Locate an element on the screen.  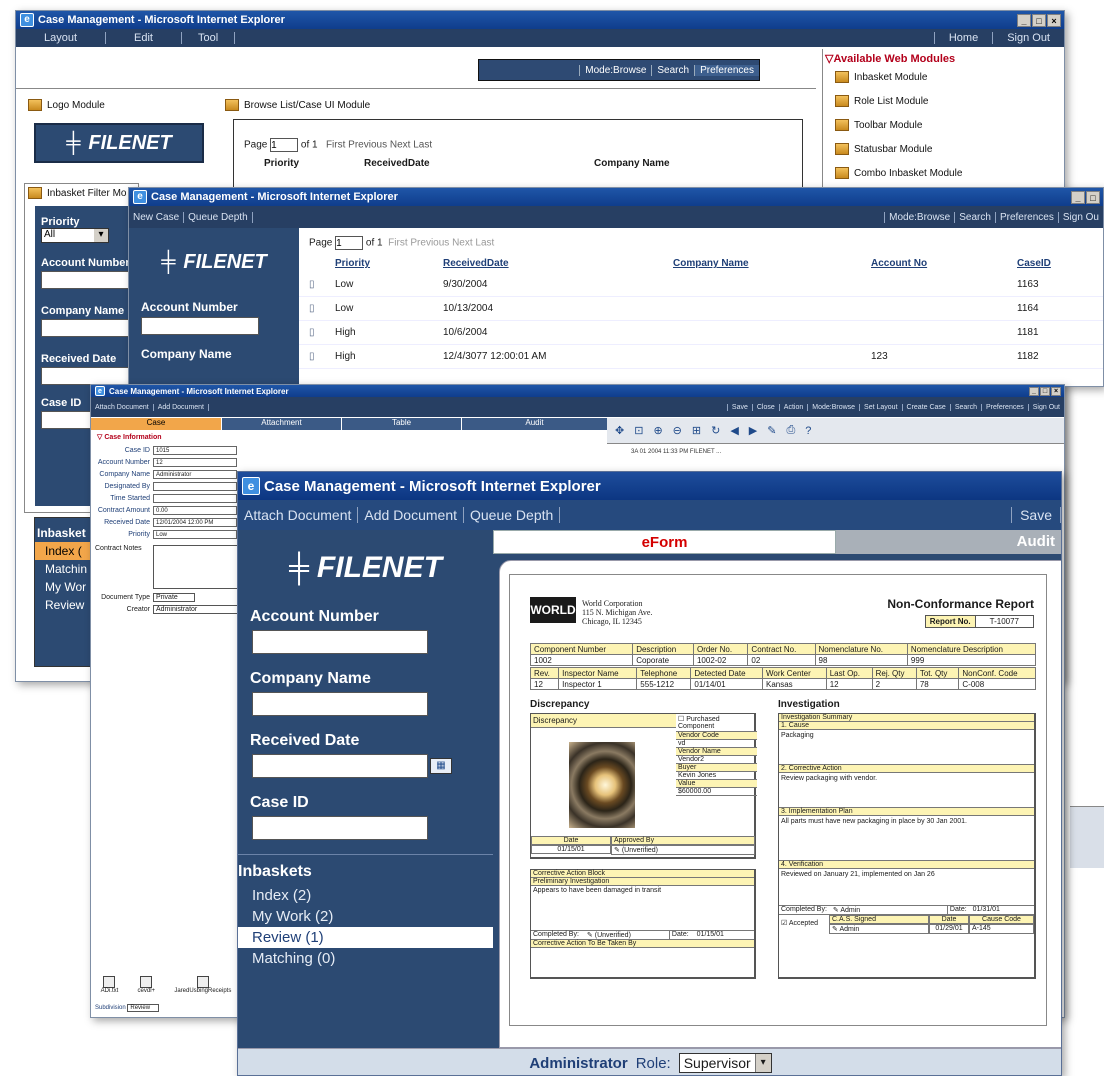
menu-sign-out: Sign Ou is located at coordinates (1081, 217).